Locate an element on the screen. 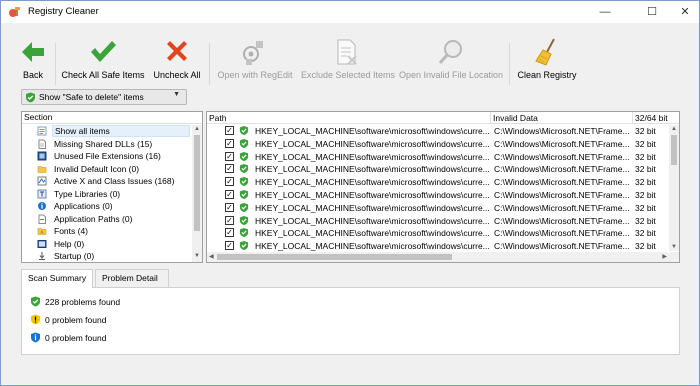 This screenshot has width=700, height=386. list-icon is located at coordinates (42, 131).